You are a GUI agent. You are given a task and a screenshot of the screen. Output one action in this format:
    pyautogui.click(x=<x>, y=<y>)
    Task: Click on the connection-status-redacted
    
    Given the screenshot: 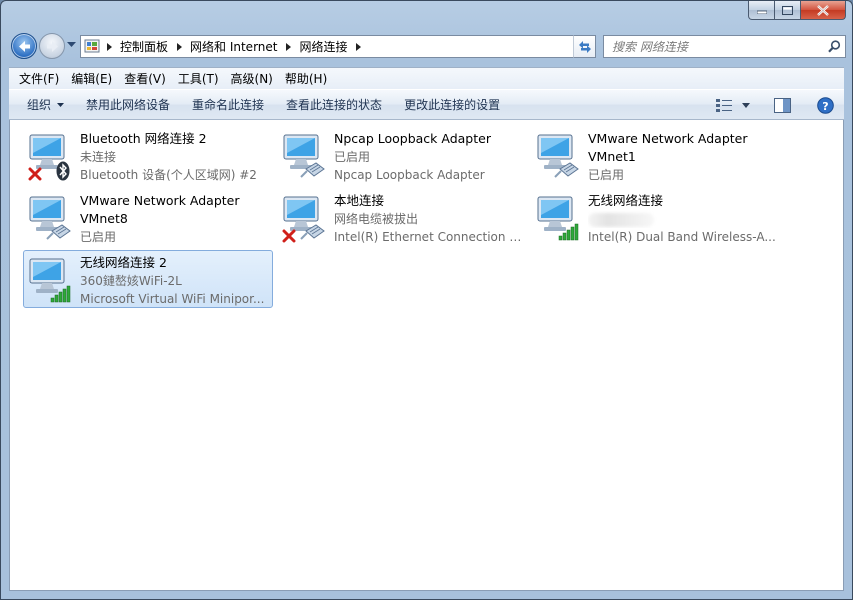 What is the action you would take?
    pyautogui.click(x=683, y=219)
    